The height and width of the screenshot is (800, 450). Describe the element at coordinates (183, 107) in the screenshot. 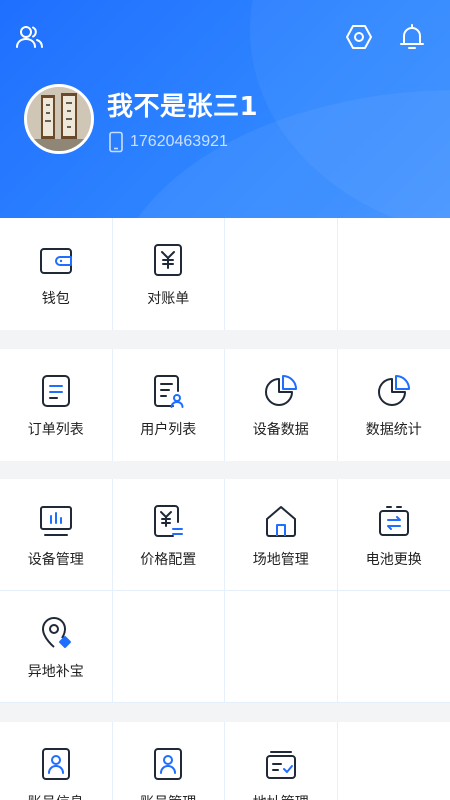

I see `user-name: 我不是张三1` at that location.